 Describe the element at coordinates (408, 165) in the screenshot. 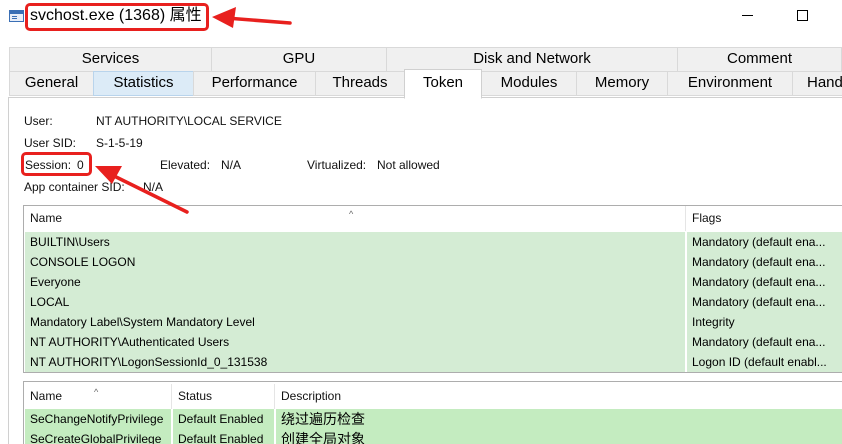

I see `virtualized-value: Not allowed` at that location.